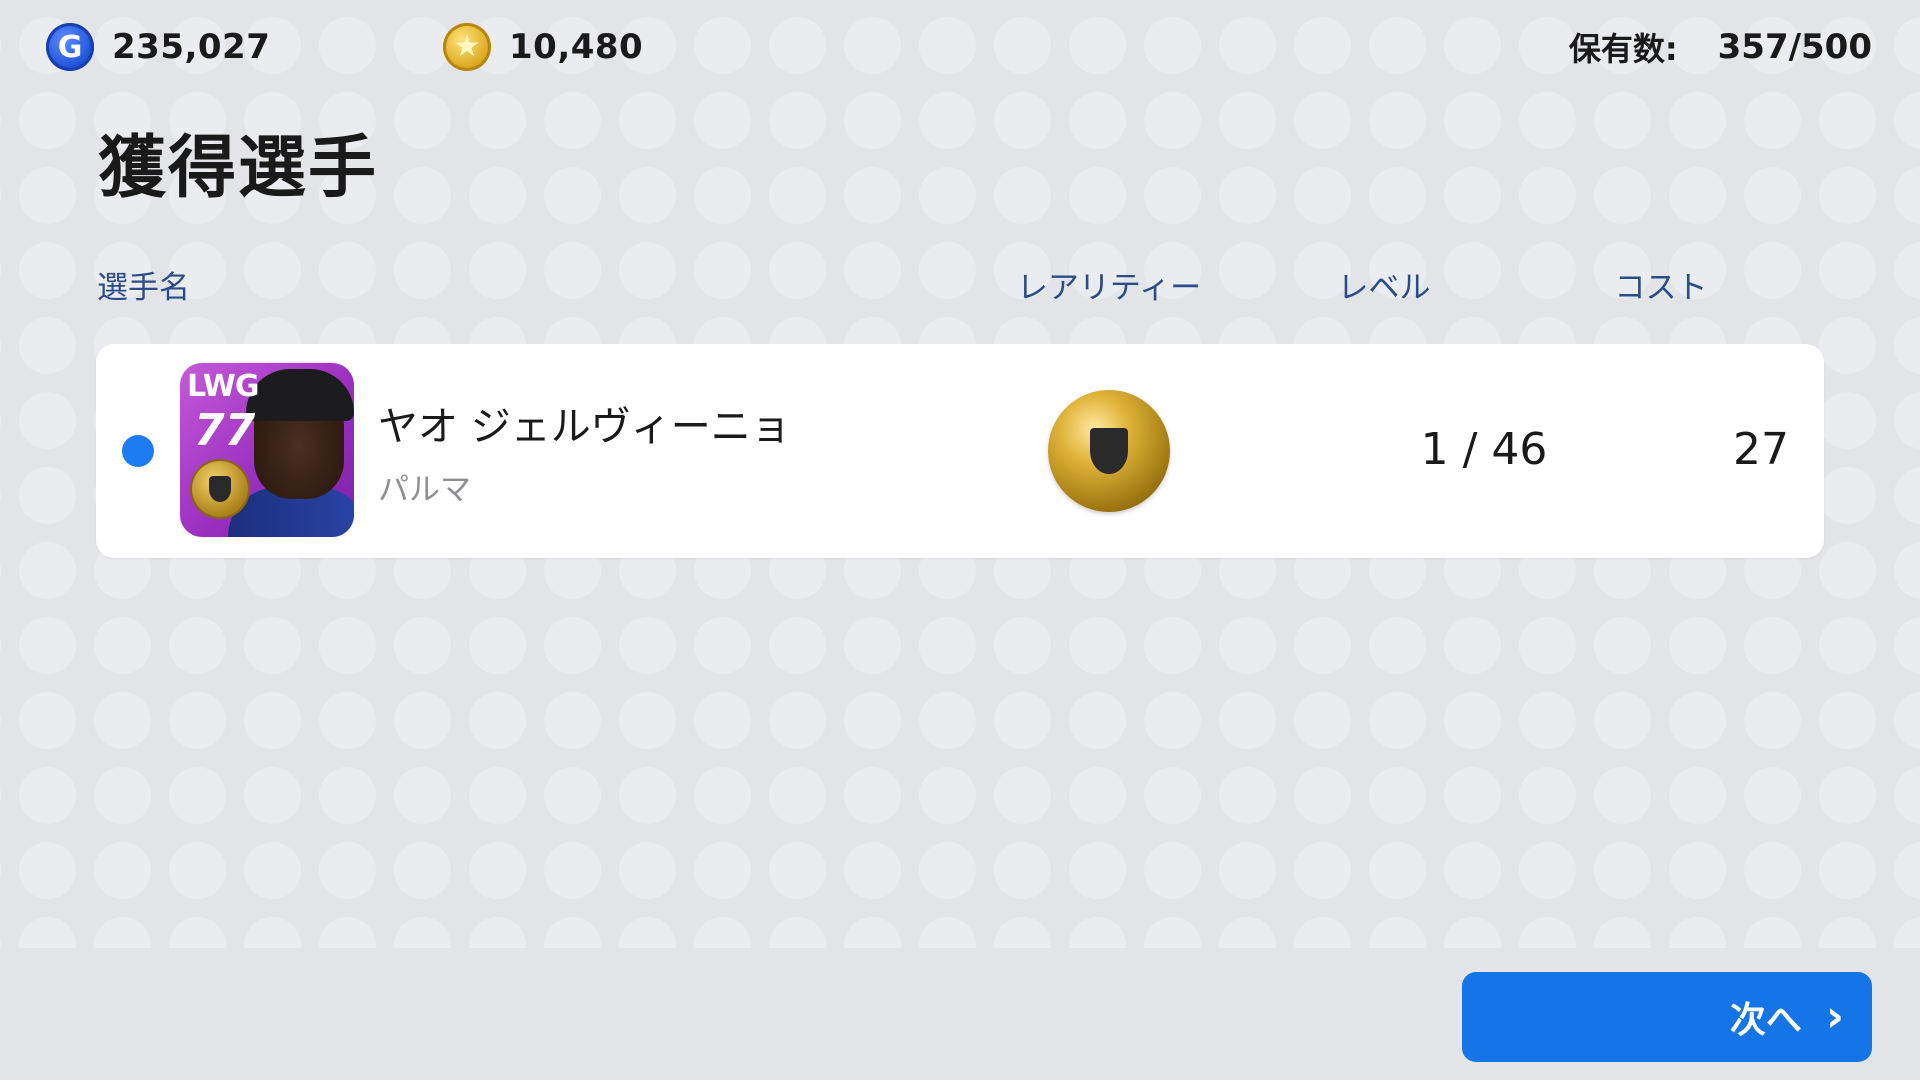 This screenshot has height=1080, width=1920. Describe the element at coordinates (424, 490) in the screenshot. I see `player-club: パルマ` at that location.